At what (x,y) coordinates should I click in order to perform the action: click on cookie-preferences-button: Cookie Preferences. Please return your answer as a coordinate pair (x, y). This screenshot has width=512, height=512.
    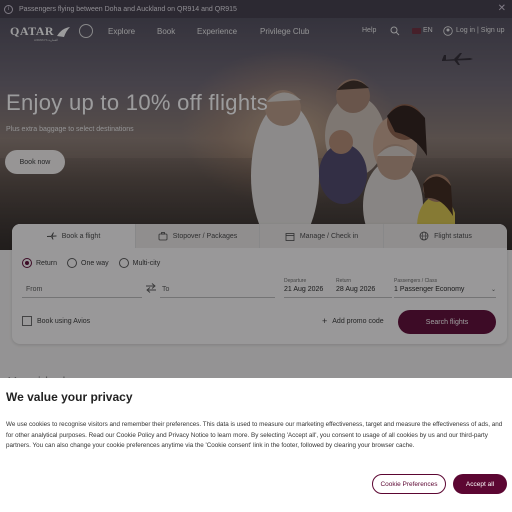
    Looking at the image, I should click on (409, 484).